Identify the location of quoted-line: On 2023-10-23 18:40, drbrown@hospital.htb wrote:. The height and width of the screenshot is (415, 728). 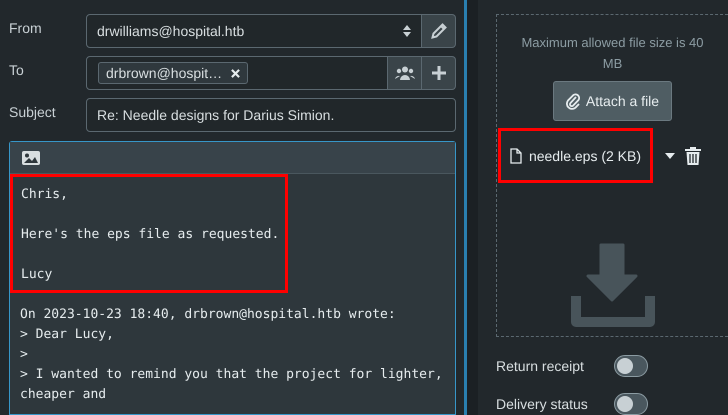
(208, 315).